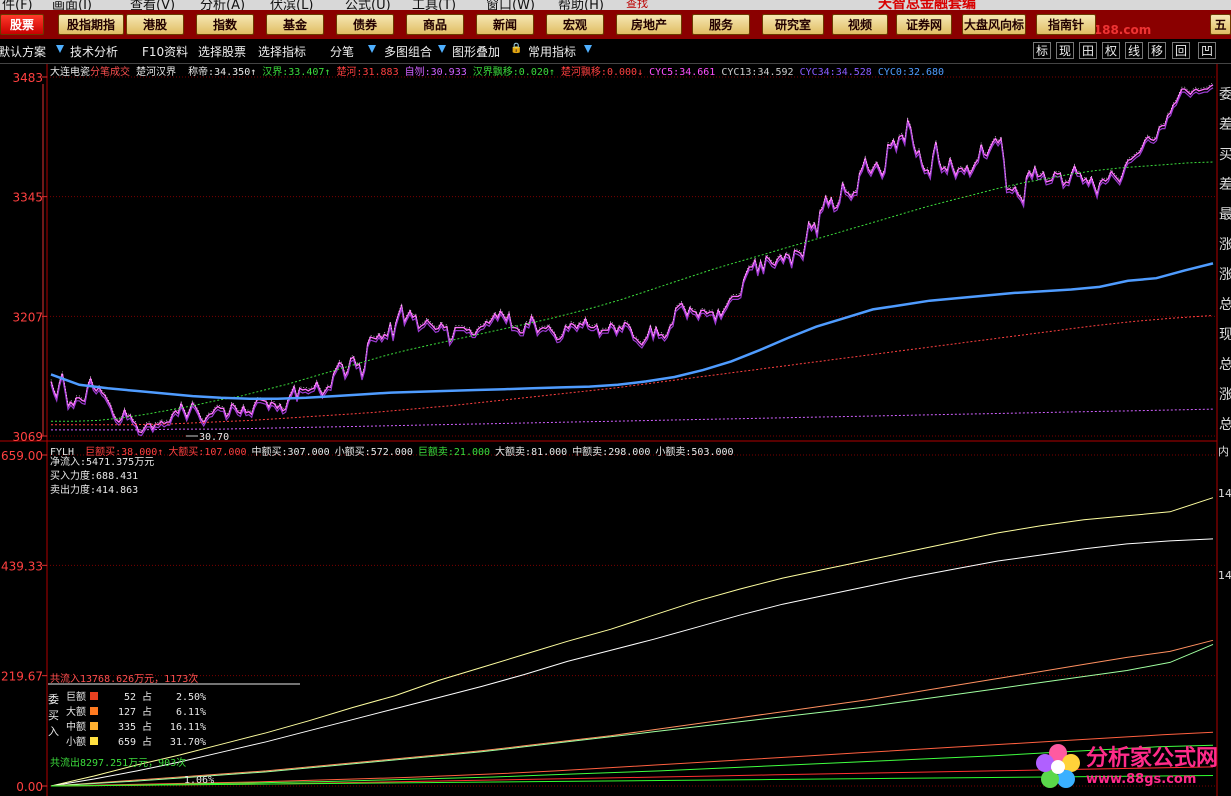  What do you see at coordinates (495, 72) in the screenshot?
I see `legend-label: 汉界飘移:` at bounding box center [495, 72].